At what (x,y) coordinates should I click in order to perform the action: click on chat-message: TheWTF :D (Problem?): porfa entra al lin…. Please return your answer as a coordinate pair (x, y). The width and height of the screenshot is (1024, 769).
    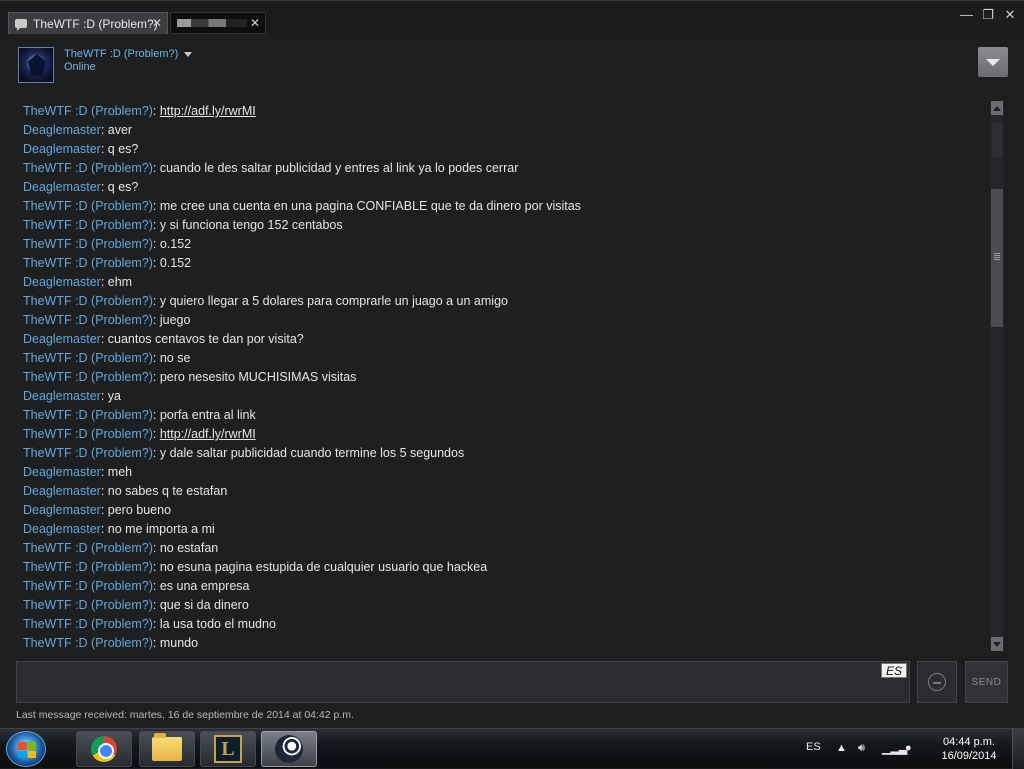
    Looking at the image, I should click on (139, 415).